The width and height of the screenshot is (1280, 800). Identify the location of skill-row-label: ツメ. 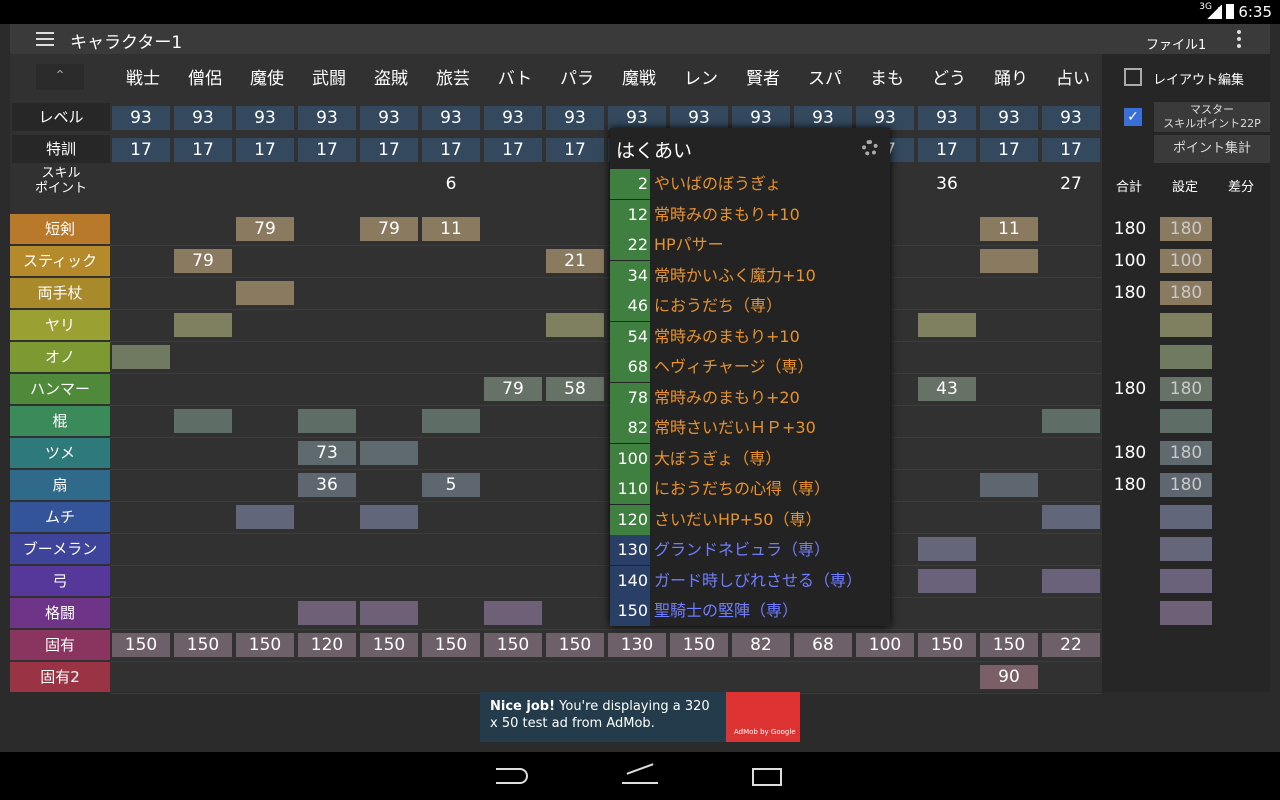
(60, 453).